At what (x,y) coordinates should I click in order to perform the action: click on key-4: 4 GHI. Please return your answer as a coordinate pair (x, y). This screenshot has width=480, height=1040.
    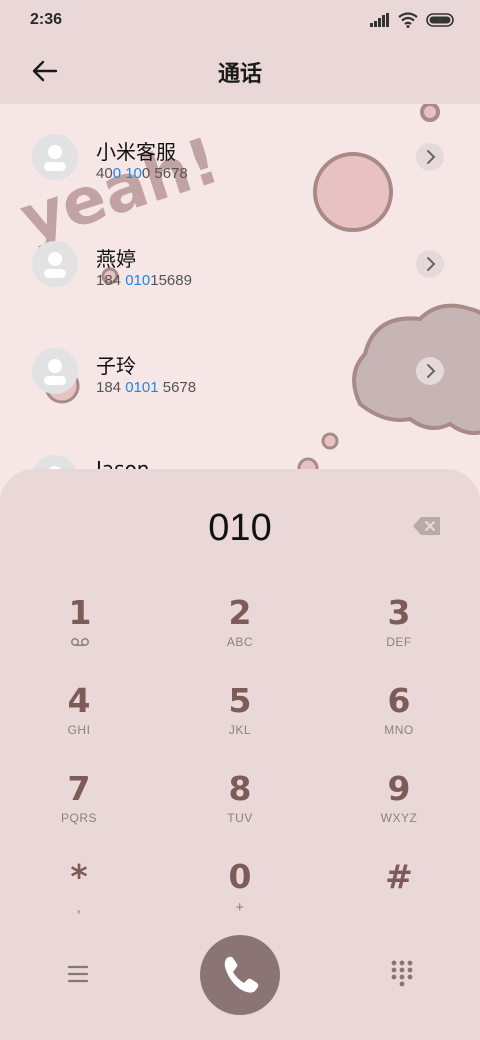
    Looking at the image, I should click on (79, 721).